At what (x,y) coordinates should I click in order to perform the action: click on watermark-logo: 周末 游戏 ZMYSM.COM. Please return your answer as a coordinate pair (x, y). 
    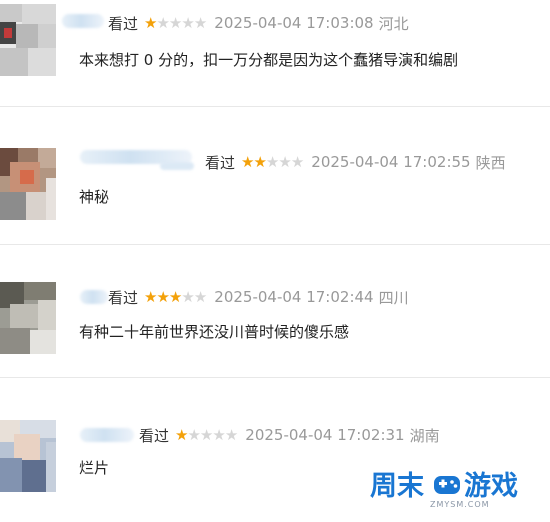
    Looking at the image, I should click on (458, 489).